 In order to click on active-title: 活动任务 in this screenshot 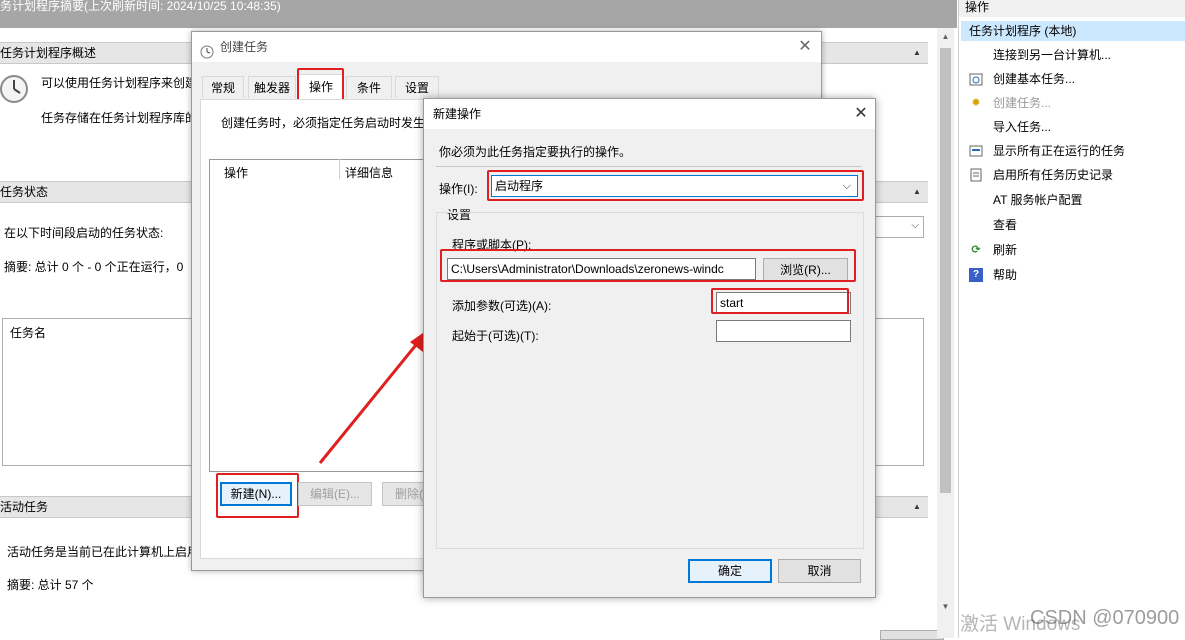, I will do `click(24, 507)`.